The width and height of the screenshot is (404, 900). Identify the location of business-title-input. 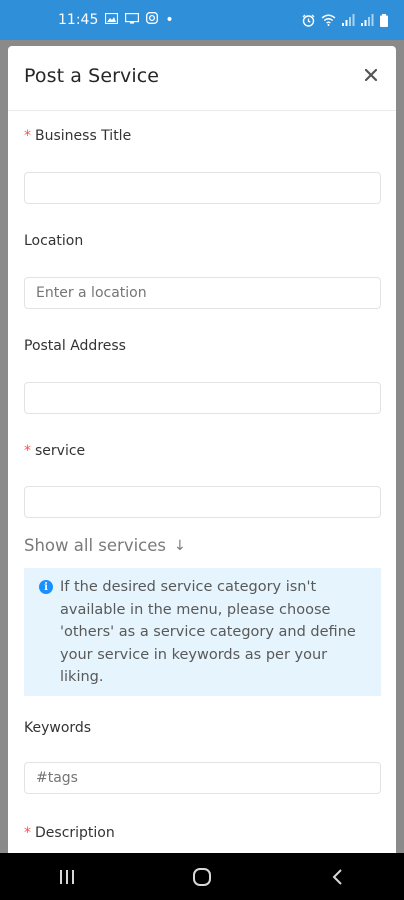
(202, 188).